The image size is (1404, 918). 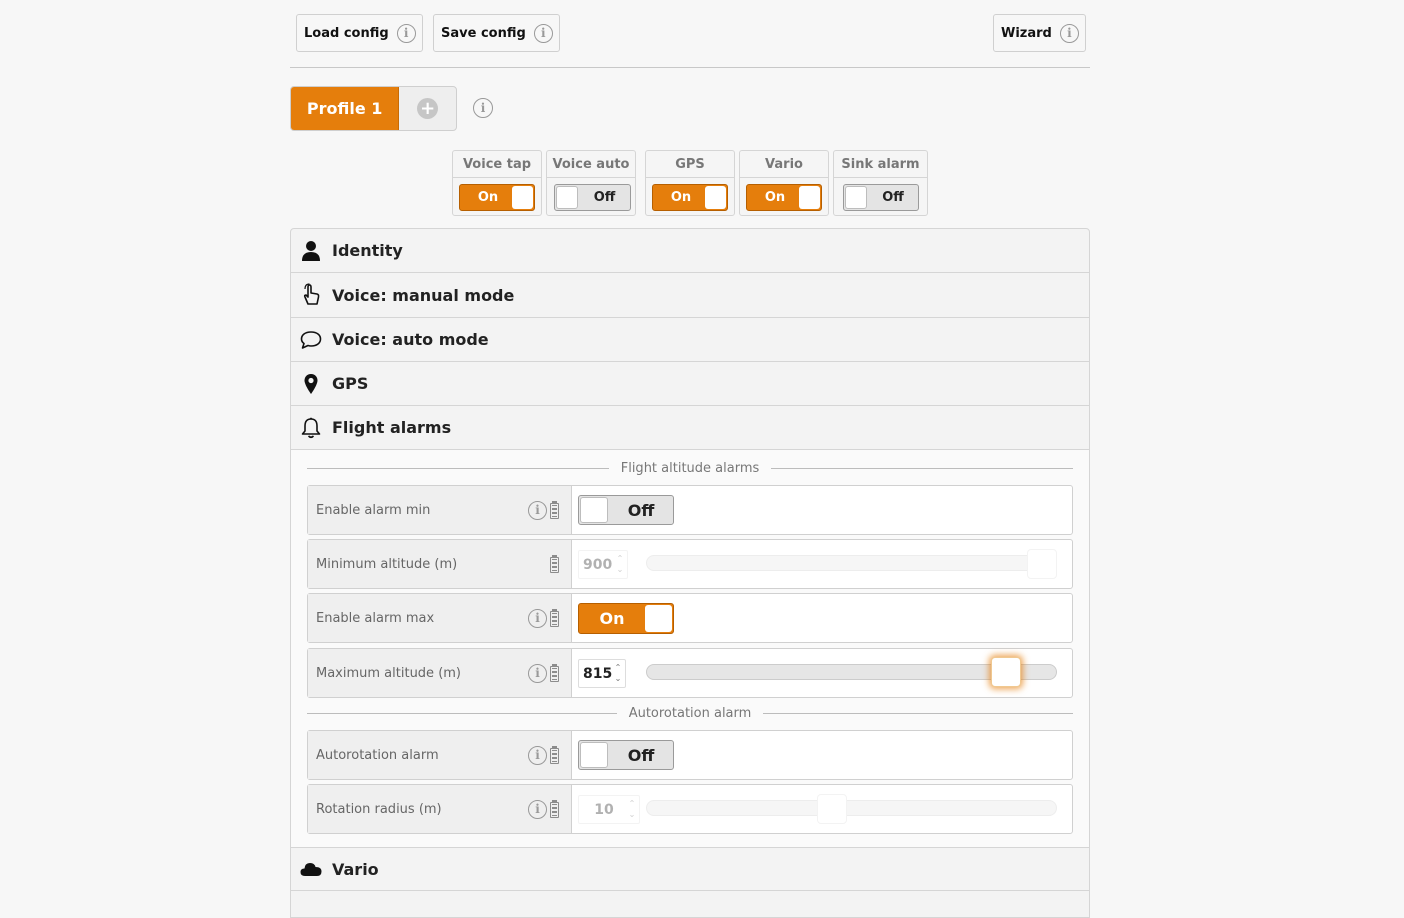 I want to click on row-autorotation-alarm: Autorotation alarm i Off, so click(x=690, y=755).